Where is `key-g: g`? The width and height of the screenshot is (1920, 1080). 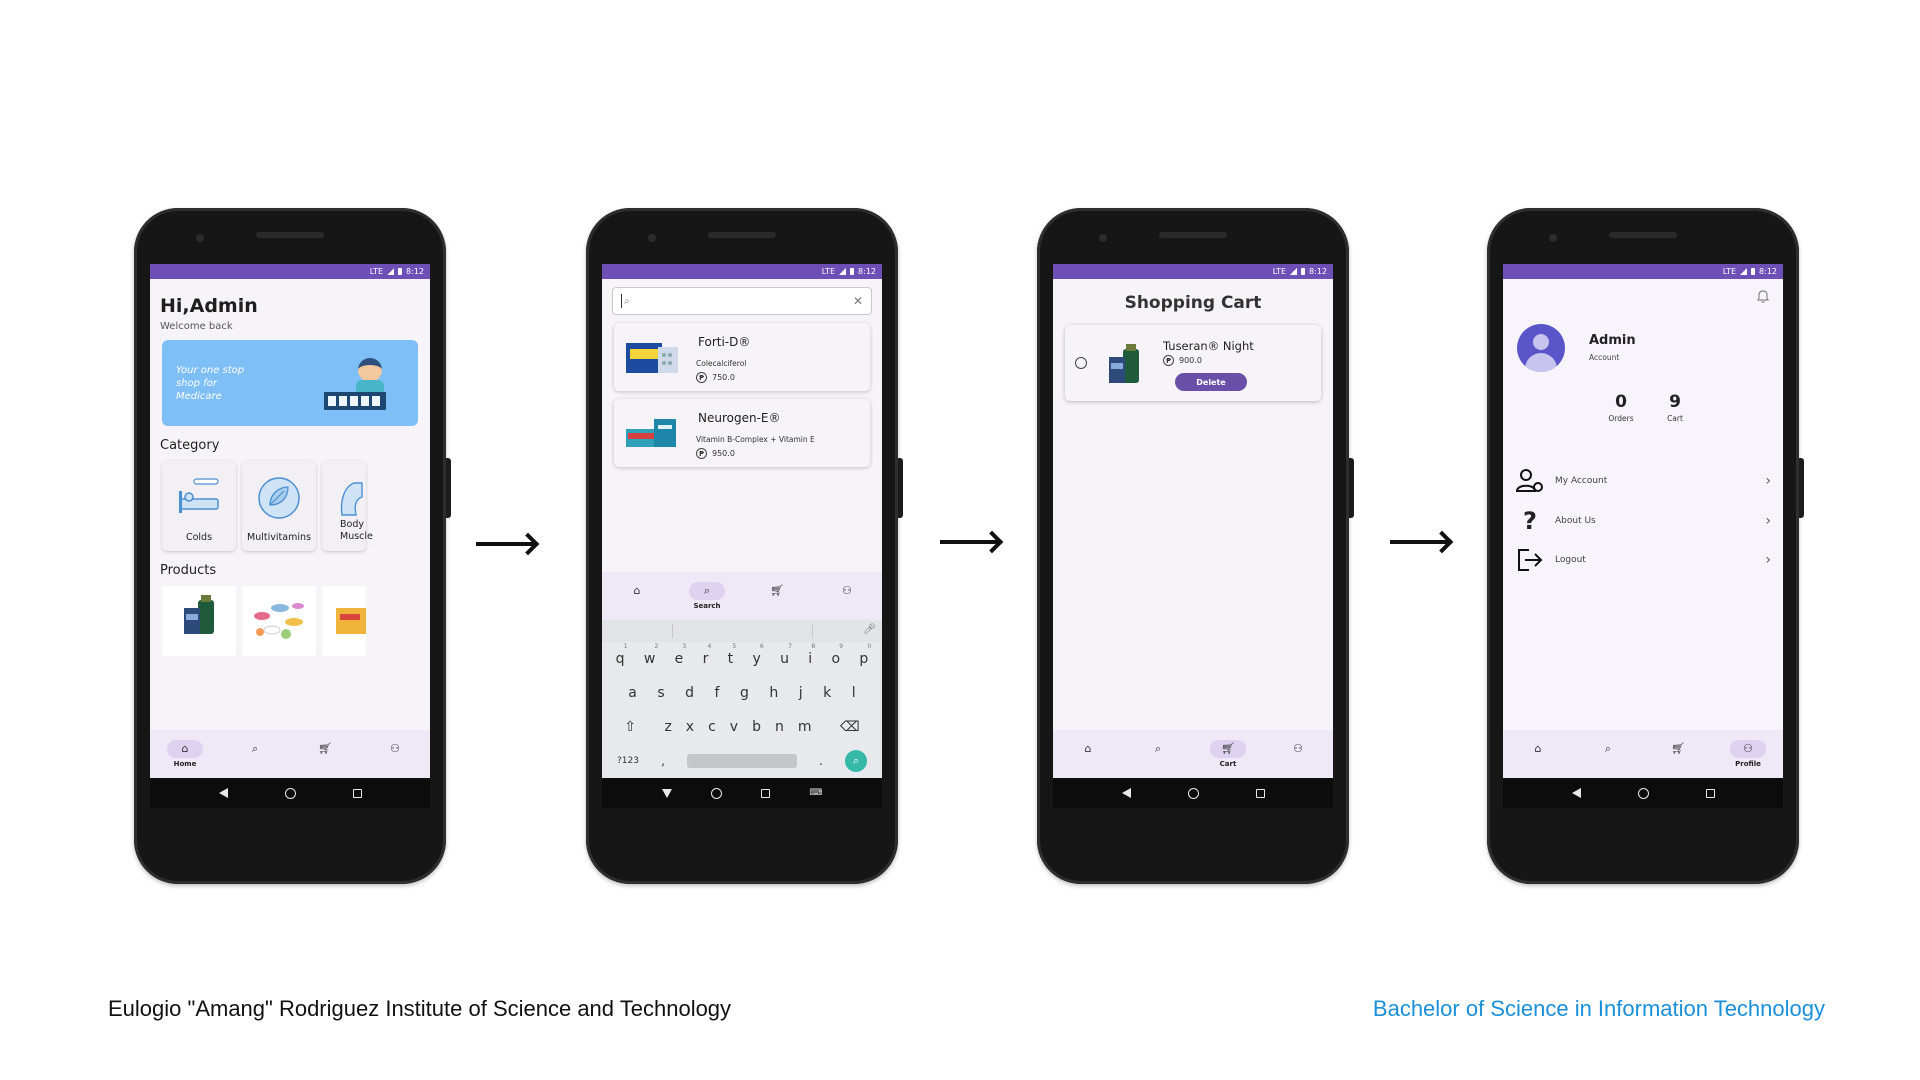 key-g: g is located at coordinates (744, 693).